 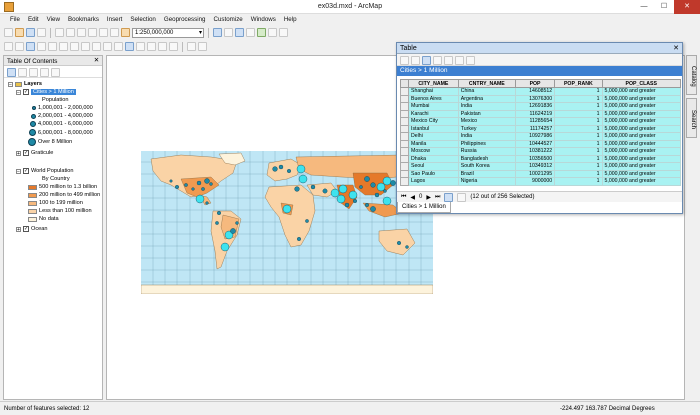 What do you see at coordinates (22, 72) in the screenshot?
I see `list-by-source-icon` at bounding box center [22, 72].